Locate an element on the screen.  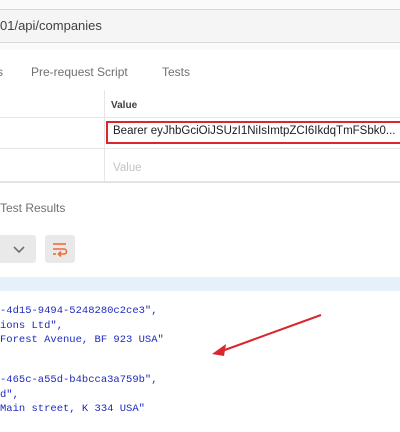
tab-pre-request-script: Pre-request Script is located at coordinates (79, 72).